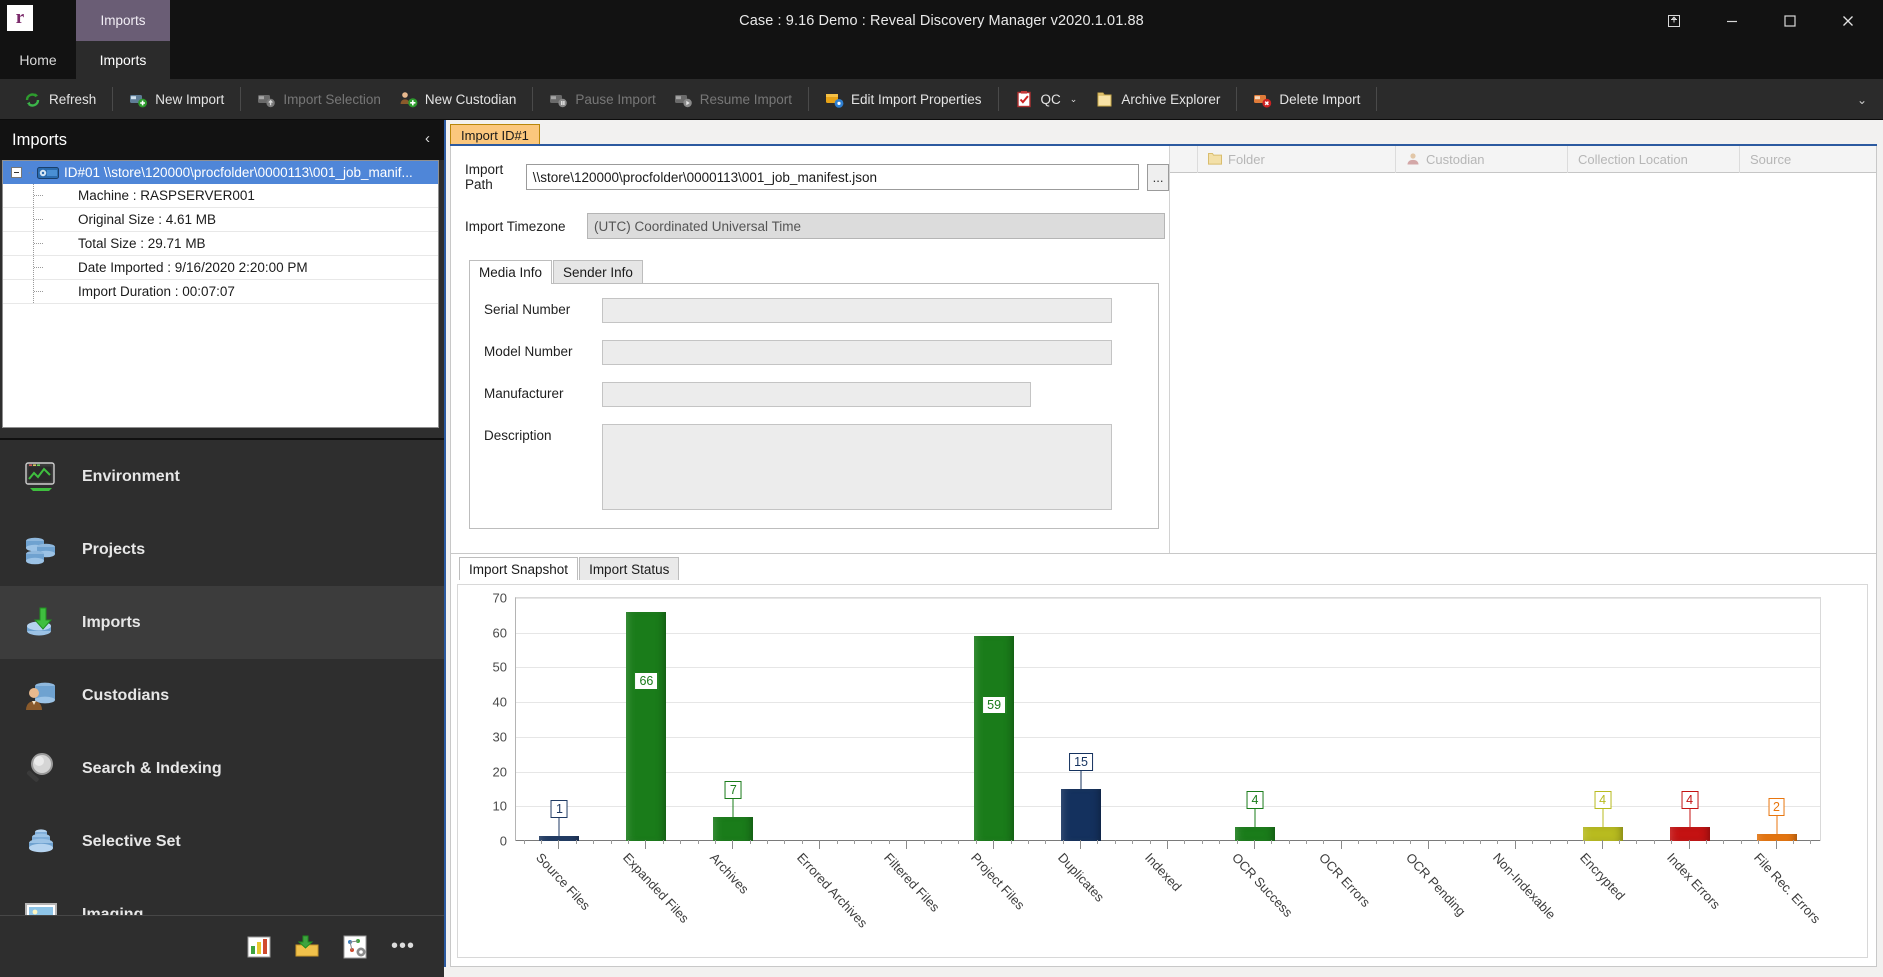 The width and height of the screenshot is (1883, 977). What do you see at coordinates (527, 309) in the screenshot?
I see `serial-number-label: Serial Number` at bounding box center [527, 309].